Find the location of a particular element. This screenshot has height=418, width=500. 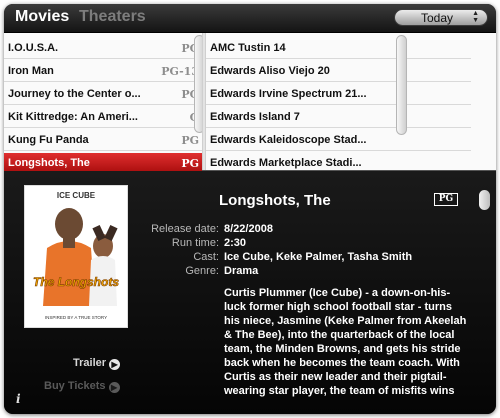

day-select: Today ▲ ▼ is located at coordinates (441, 17).